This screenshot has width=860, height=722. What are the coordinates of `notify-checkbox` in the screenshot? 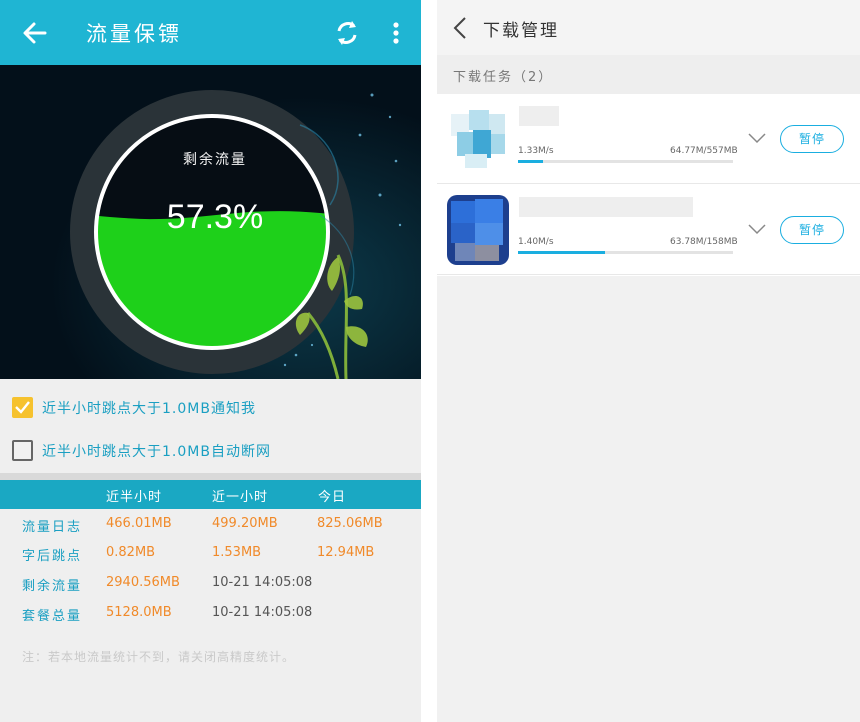 It's located at (22, 407).